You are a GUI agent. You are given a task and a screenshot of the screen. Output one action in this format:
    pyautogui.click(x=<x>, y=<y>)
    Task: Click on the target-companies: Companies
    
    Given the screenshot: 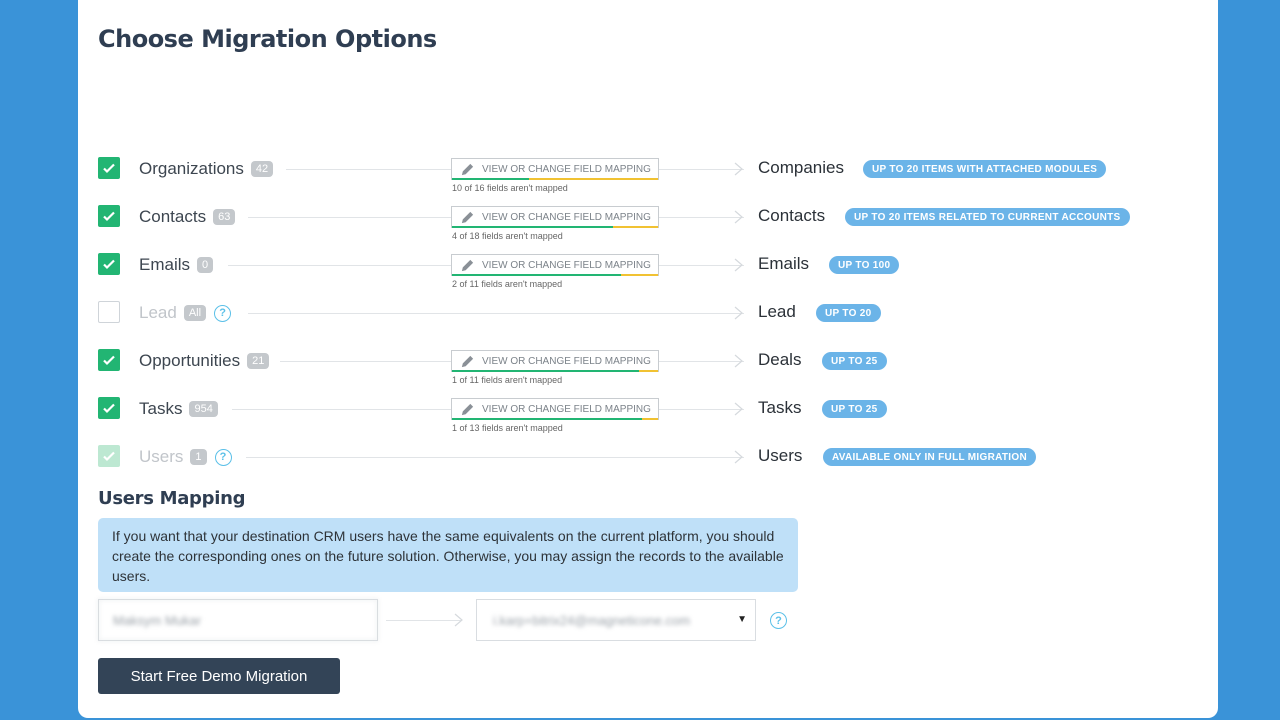 What is the action you would take?
    pyautogui.click(x=801, y=167)
    